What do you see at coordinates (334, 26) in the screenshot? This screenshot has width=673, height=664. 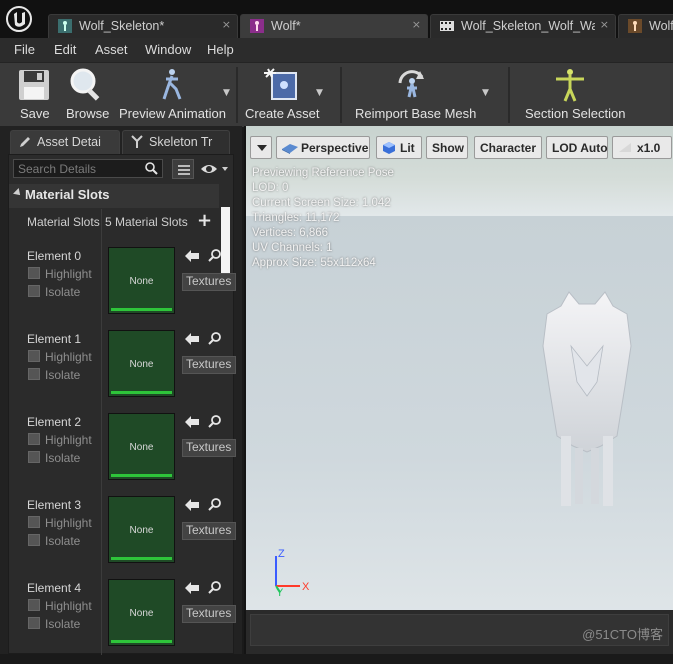 I see `tab-wolf-mesh: Wolf* ×` at bounding box center [334, 26].